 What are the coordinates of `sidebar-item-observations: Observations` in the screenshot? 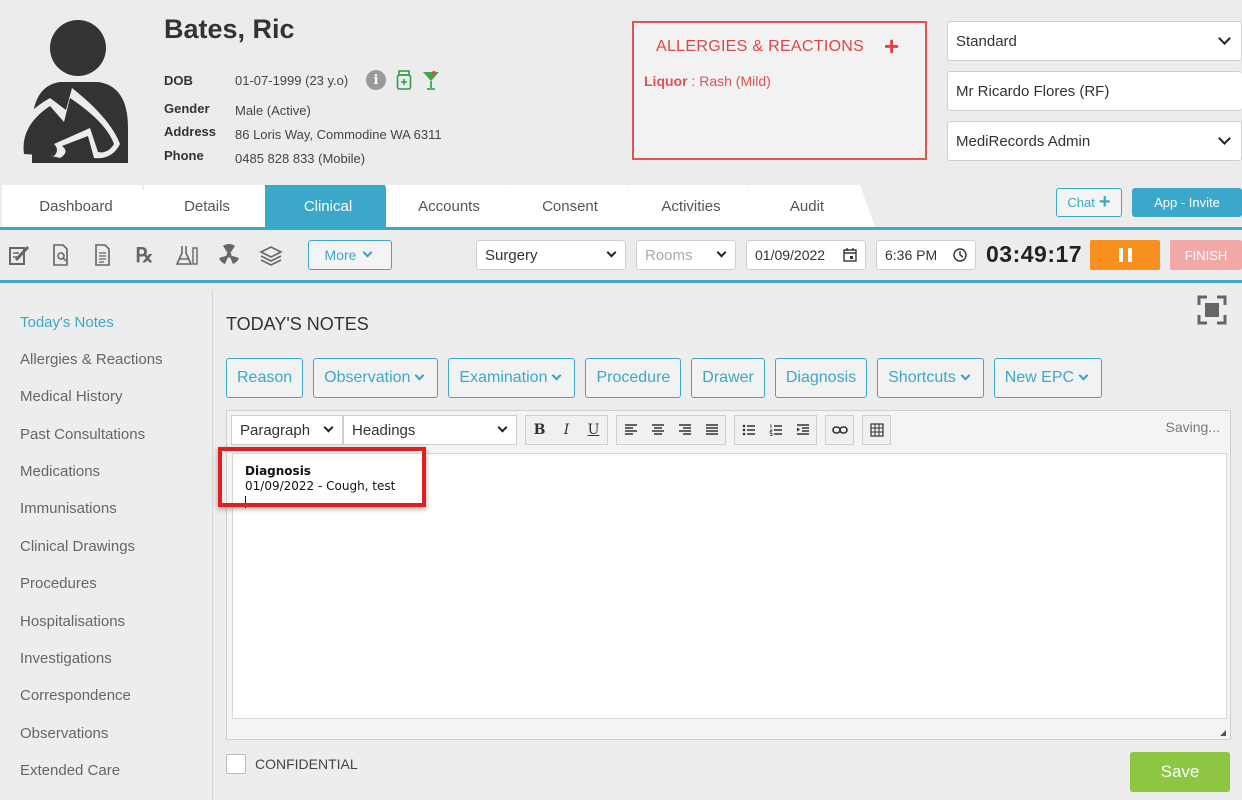 It's located at (64, 733).